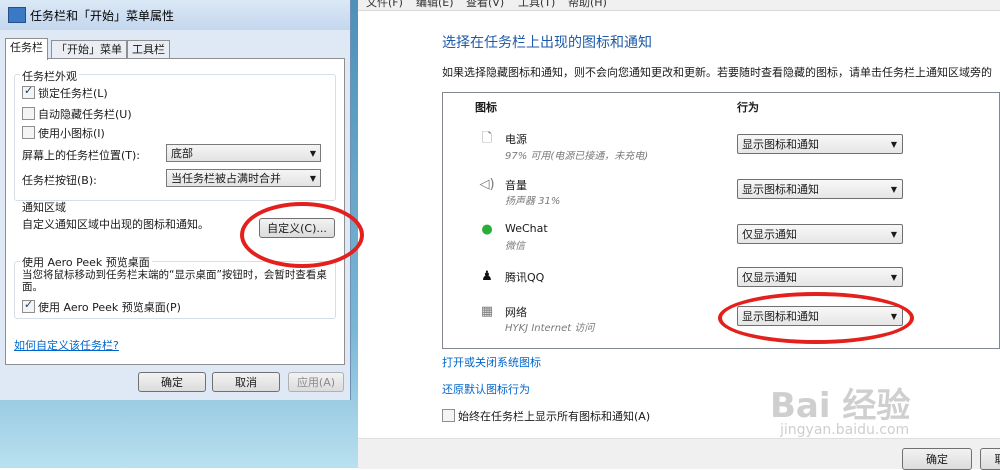 The height and width of the screenshot is (470, 1000). I want to click on small-icons-checkbox, so click(28, 132).